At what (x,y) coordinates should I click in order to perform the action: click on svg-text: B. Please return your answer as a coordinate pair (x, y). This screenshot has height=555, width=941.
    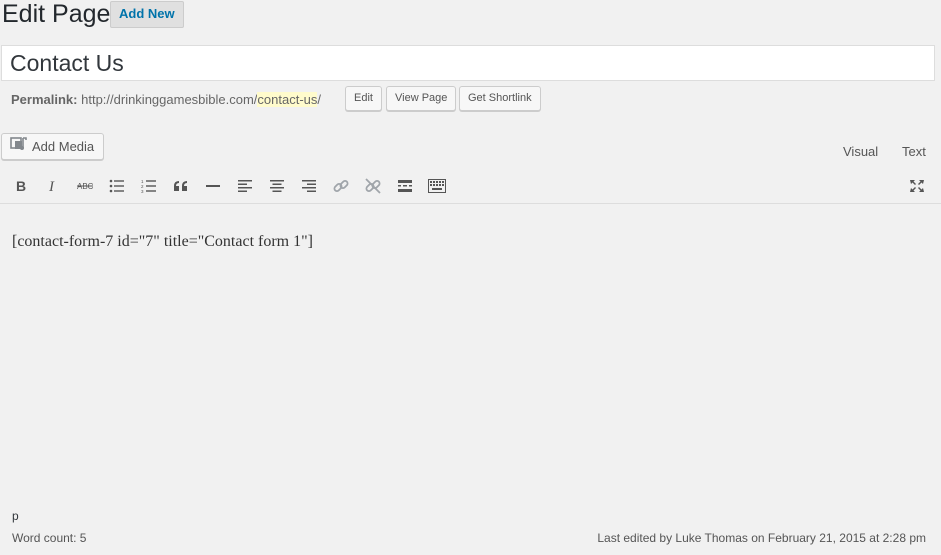
    Looking at the image, I should click on (21, 186).